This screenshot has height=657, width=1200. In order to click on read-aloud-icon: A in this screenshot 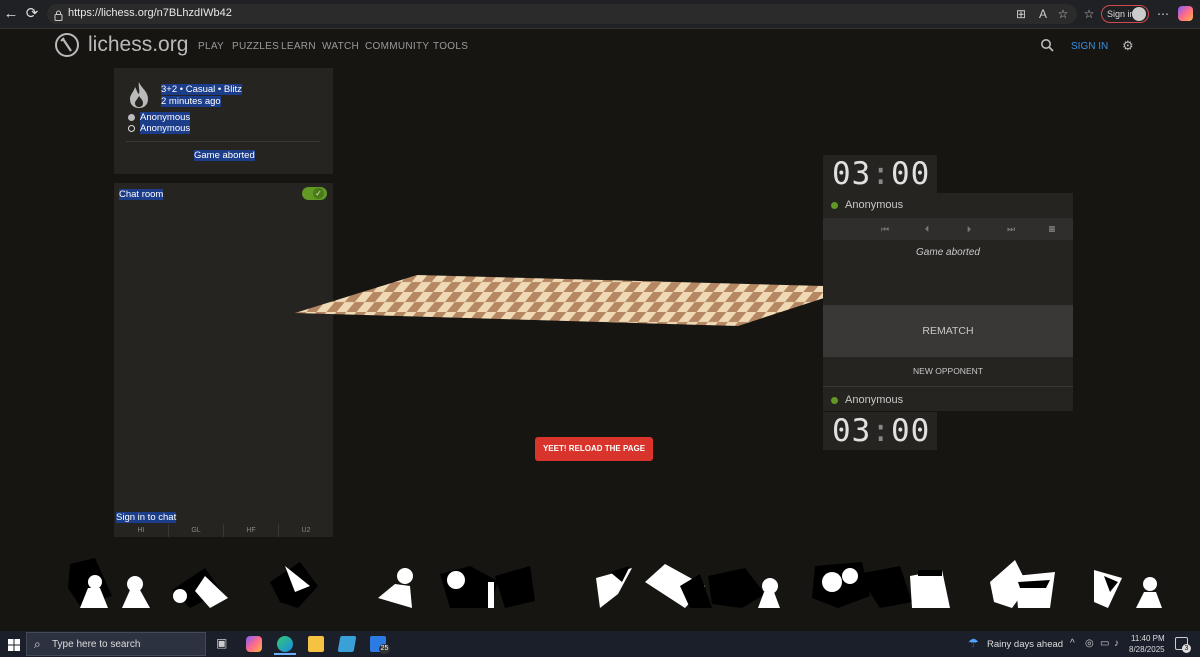, I will do `click(1043, 14)`.